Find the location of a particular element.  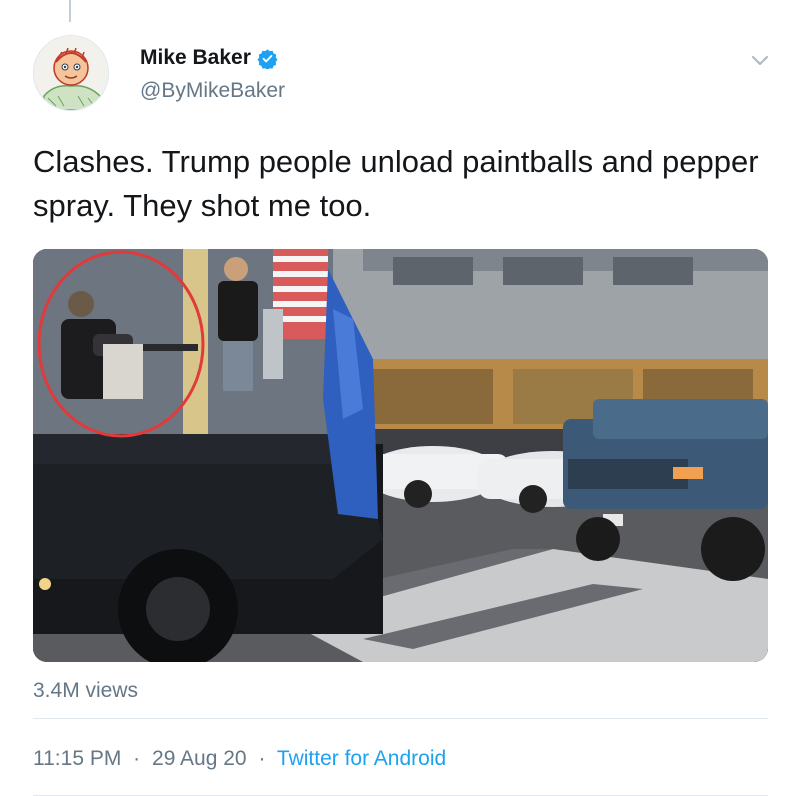

author-name: Mike Baker is located at coordinates (195, 58).